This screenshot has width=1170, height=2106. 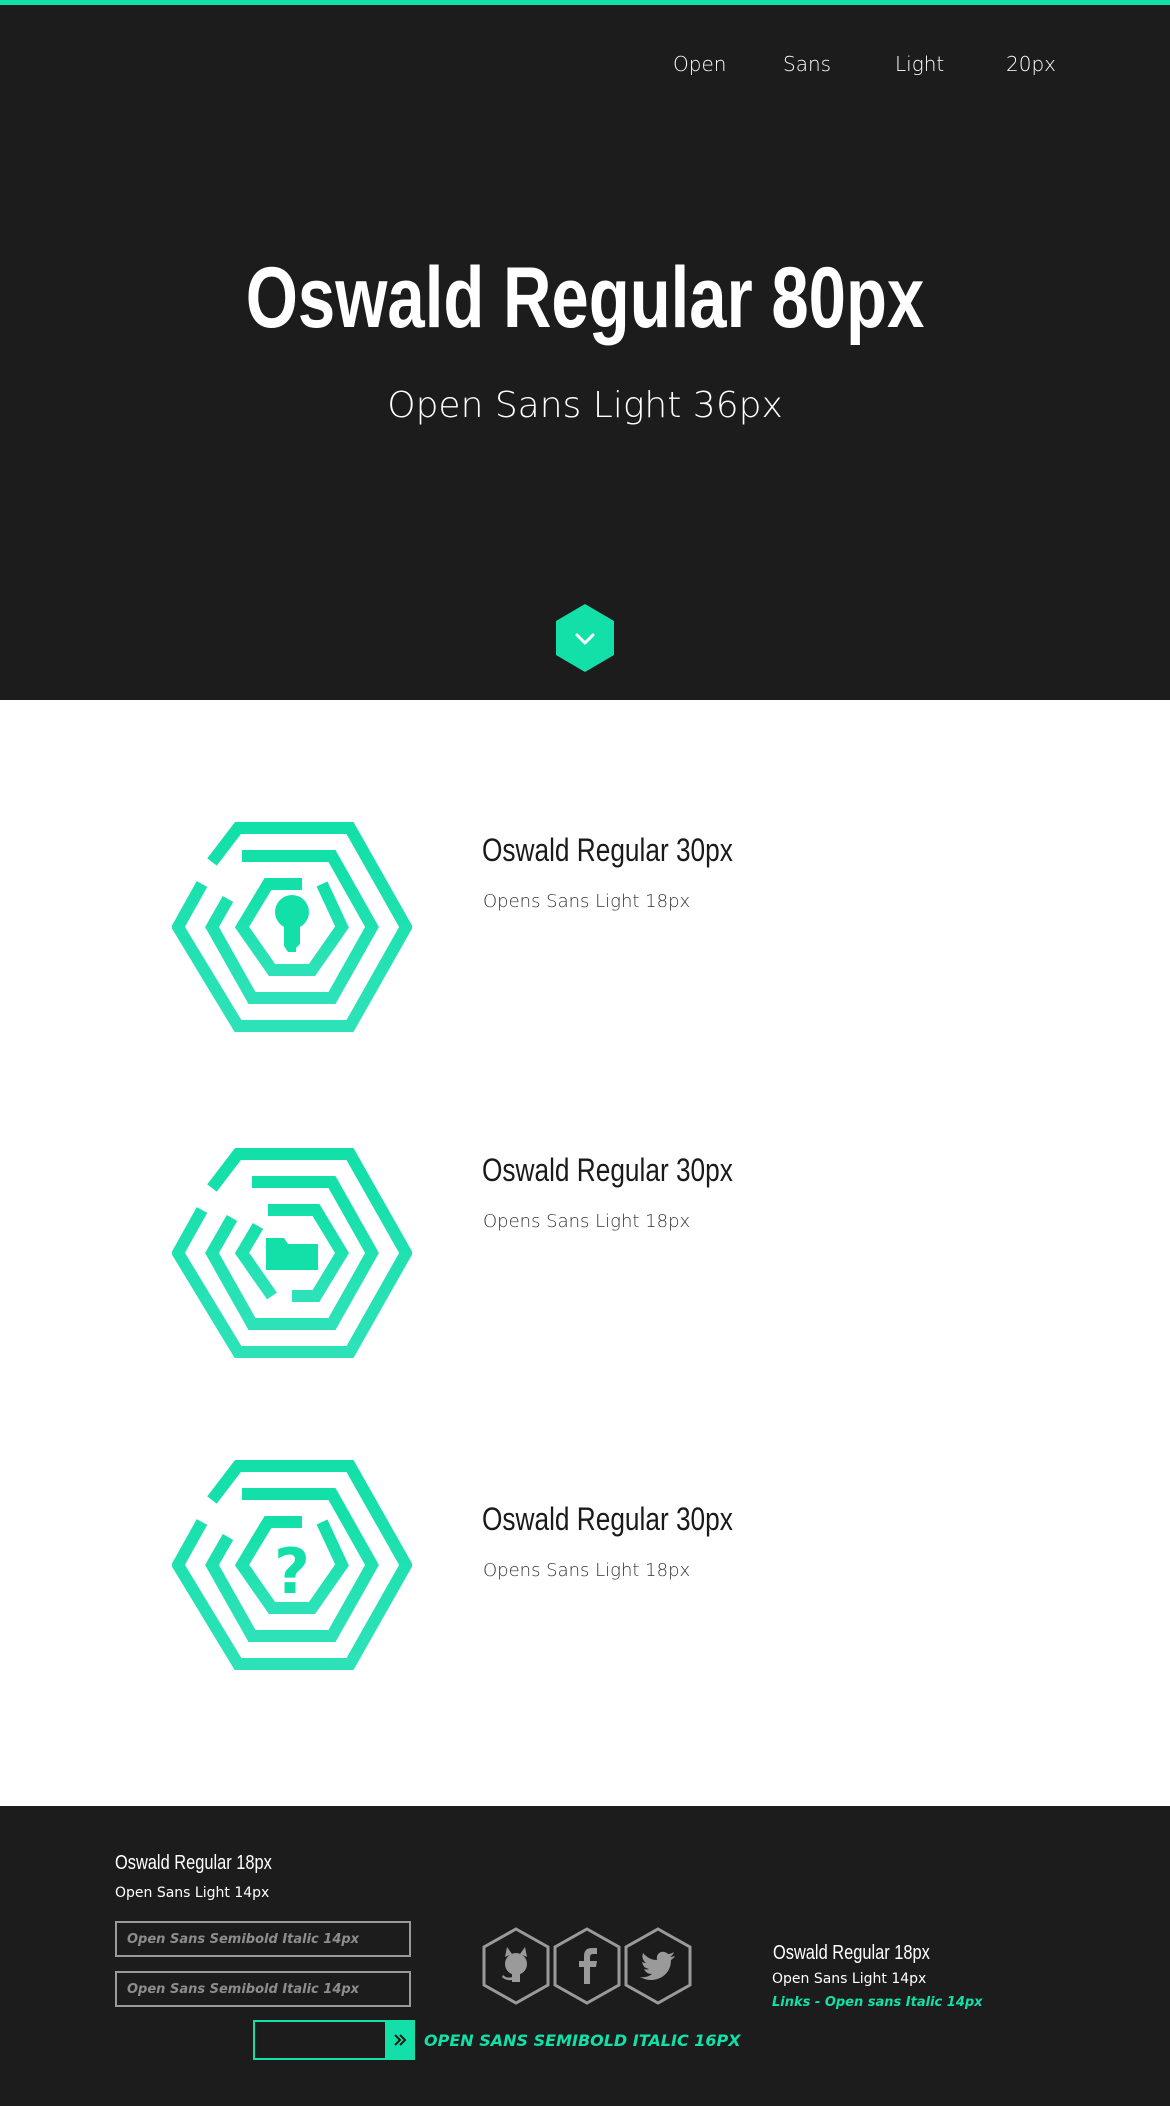 I want to click on subscribe-input, so click(x=320, y=2040).